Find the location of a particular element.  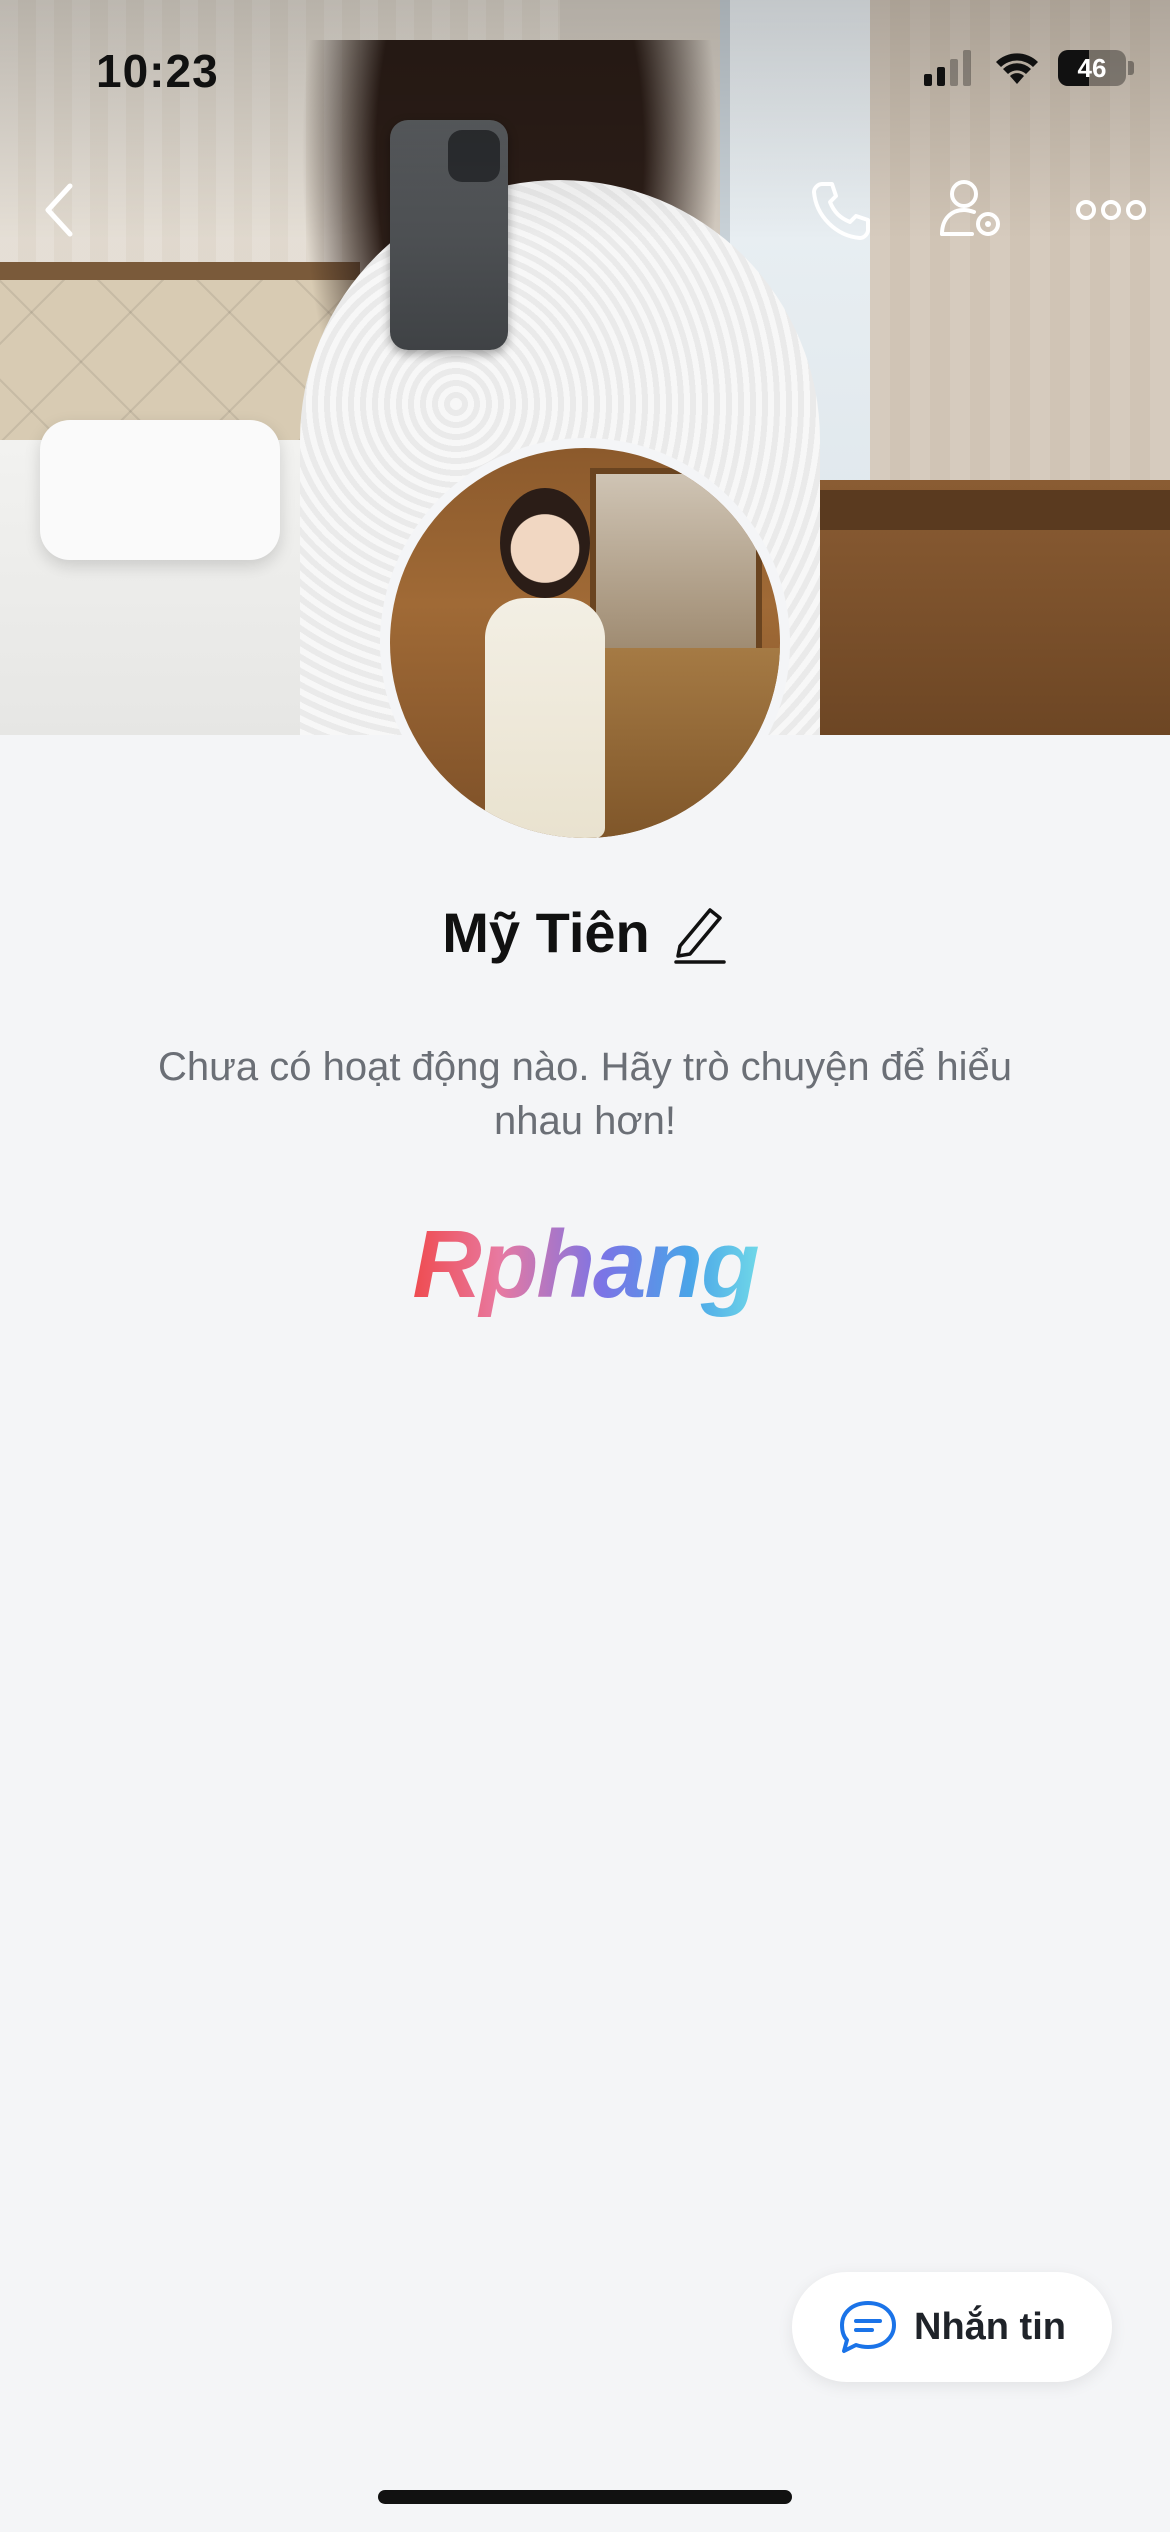

user-settings-button is located at coordinates (972, 210).